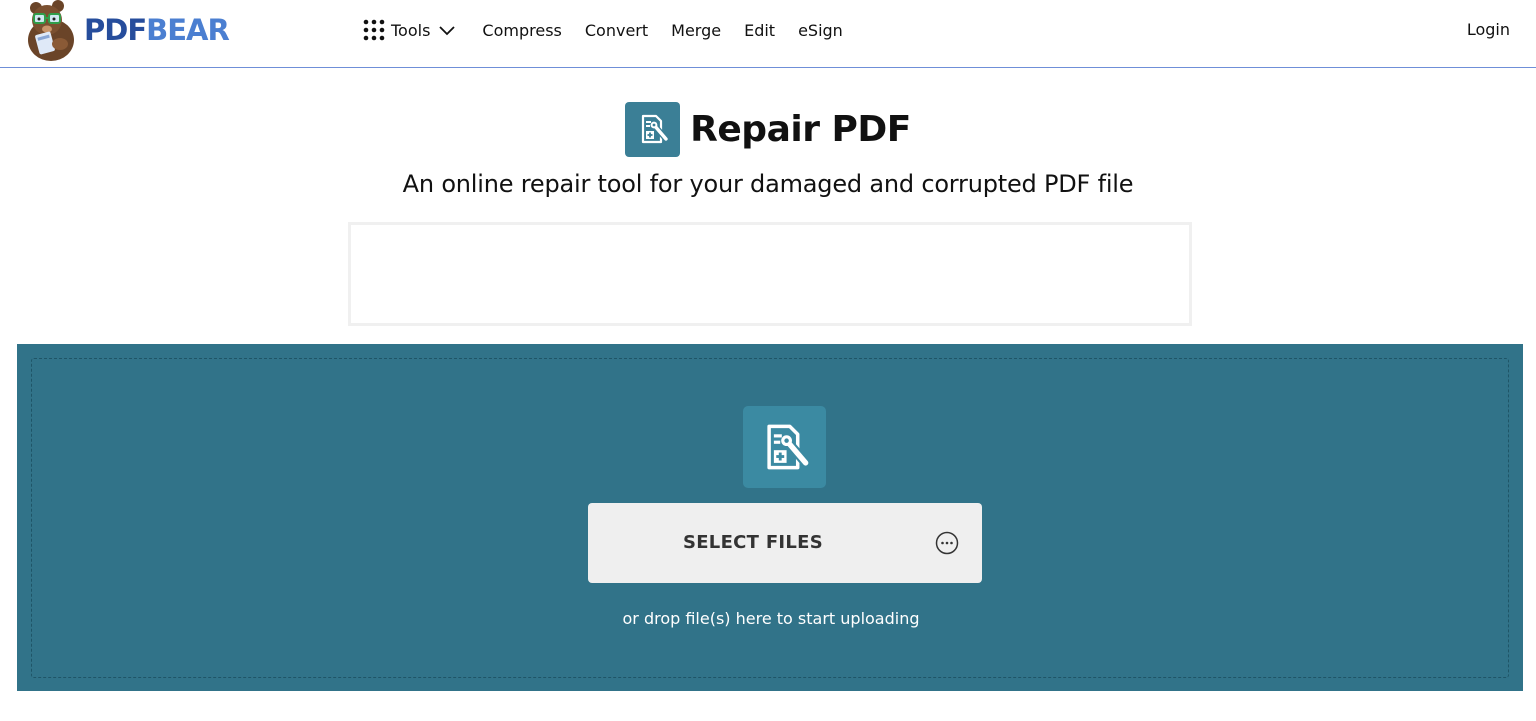  I want to click on ad-placeholder, so click(770, 274).